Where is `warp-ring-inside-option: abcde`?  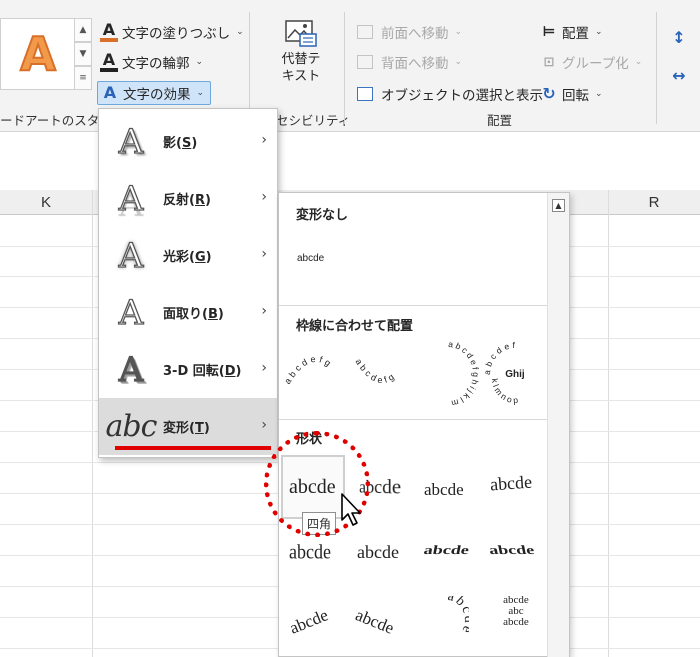 warp-ring-inside-option: abcde is located at coordinates (378, 552).